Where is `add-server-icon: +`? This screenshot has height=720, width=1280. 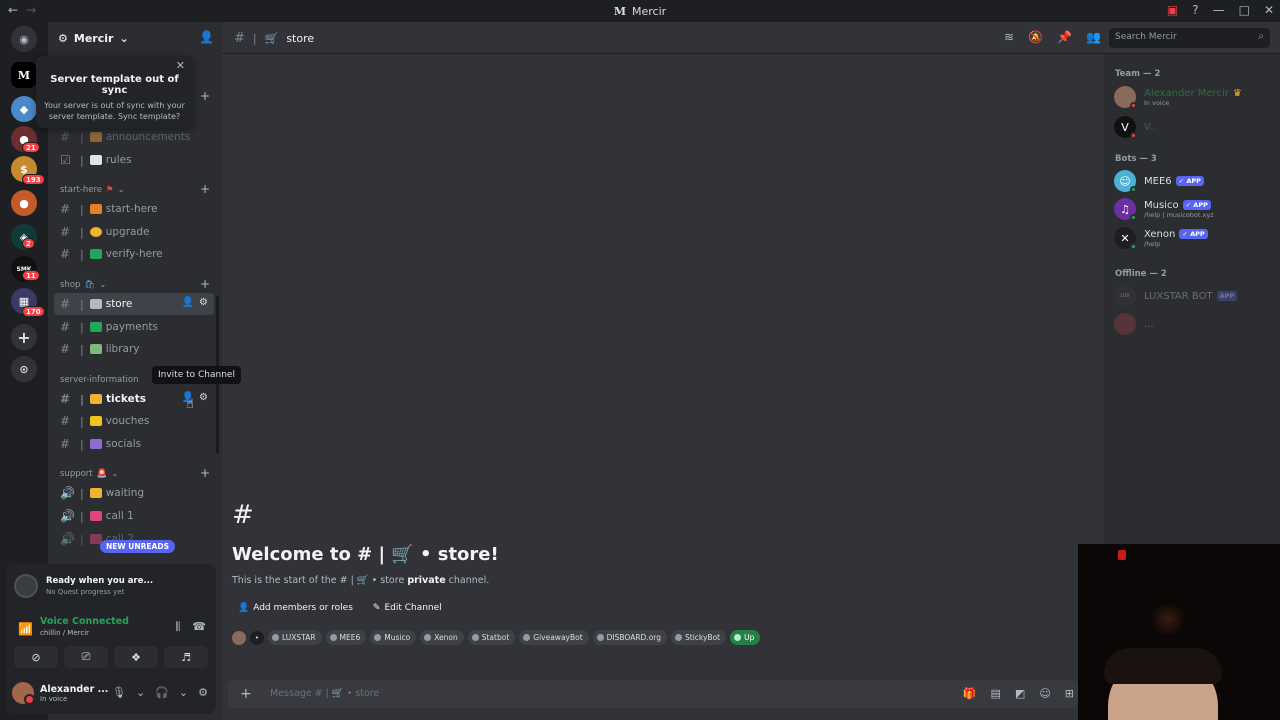
add-server-icon: + is located at coordinates (24, 337).